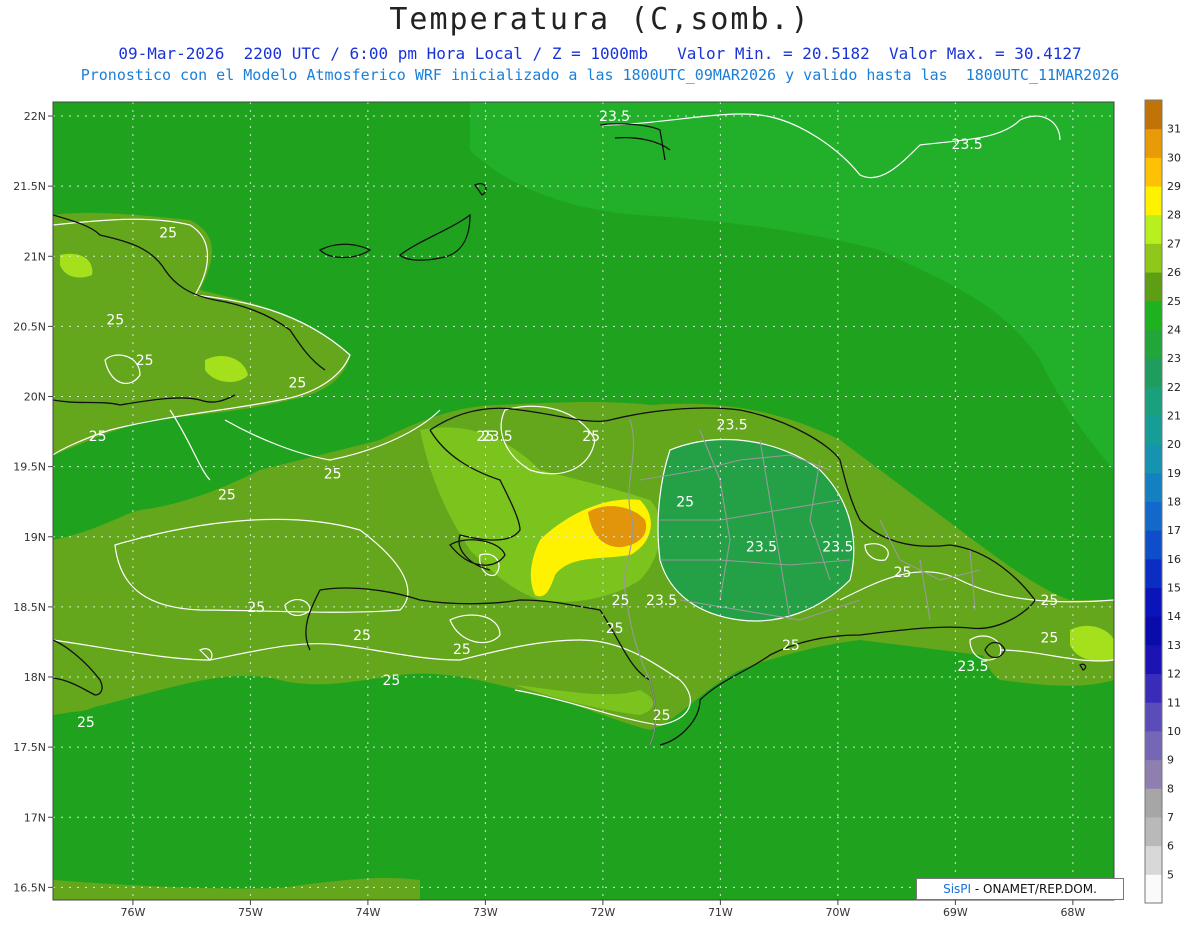 The height and width of the screenshot is (927, 1200). I want to click on colorbar-label: 22, so click(1174, 387).